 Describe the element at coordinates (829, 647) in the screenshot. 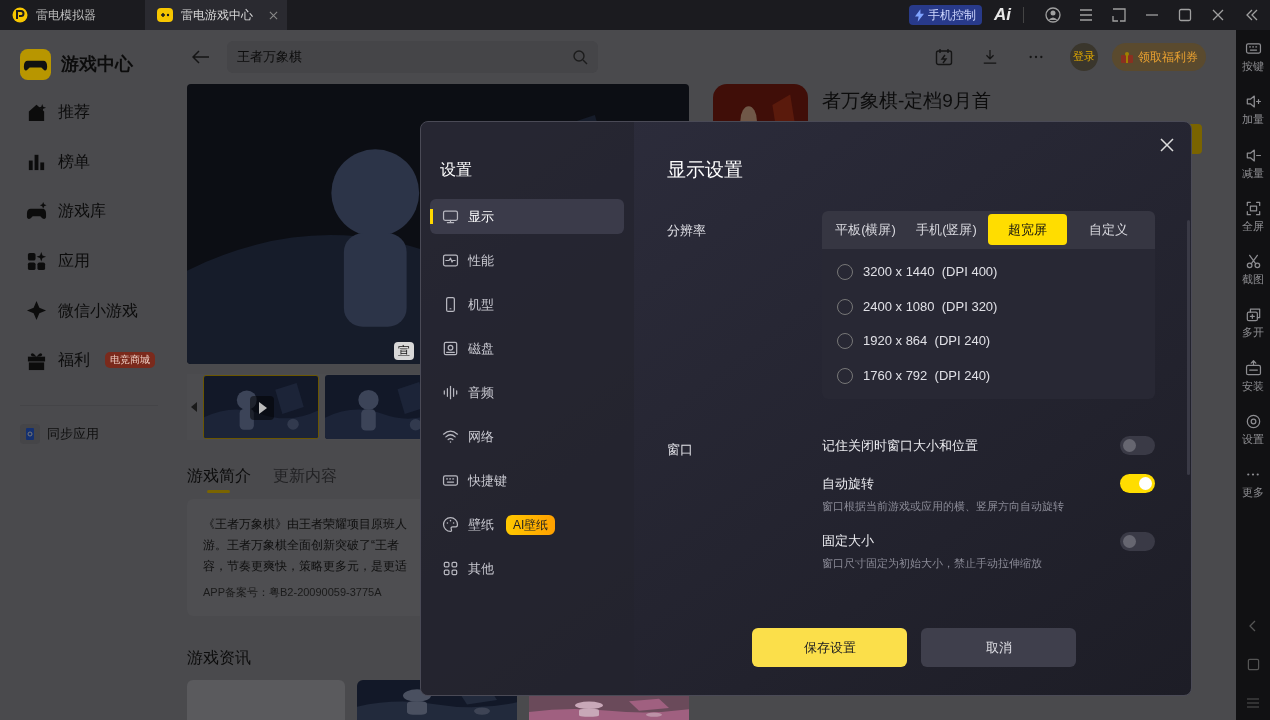

I see `save-button: 保存设置` at that location.